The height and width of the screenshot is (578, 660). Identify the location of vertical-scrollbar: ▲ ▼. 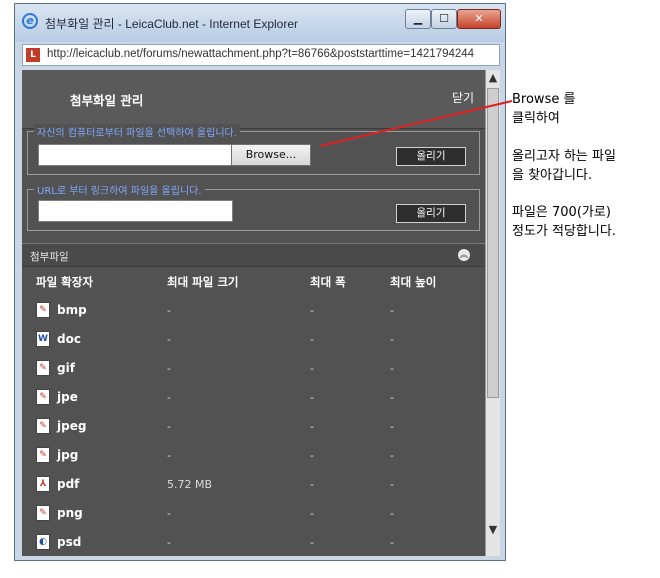
(492, 313).